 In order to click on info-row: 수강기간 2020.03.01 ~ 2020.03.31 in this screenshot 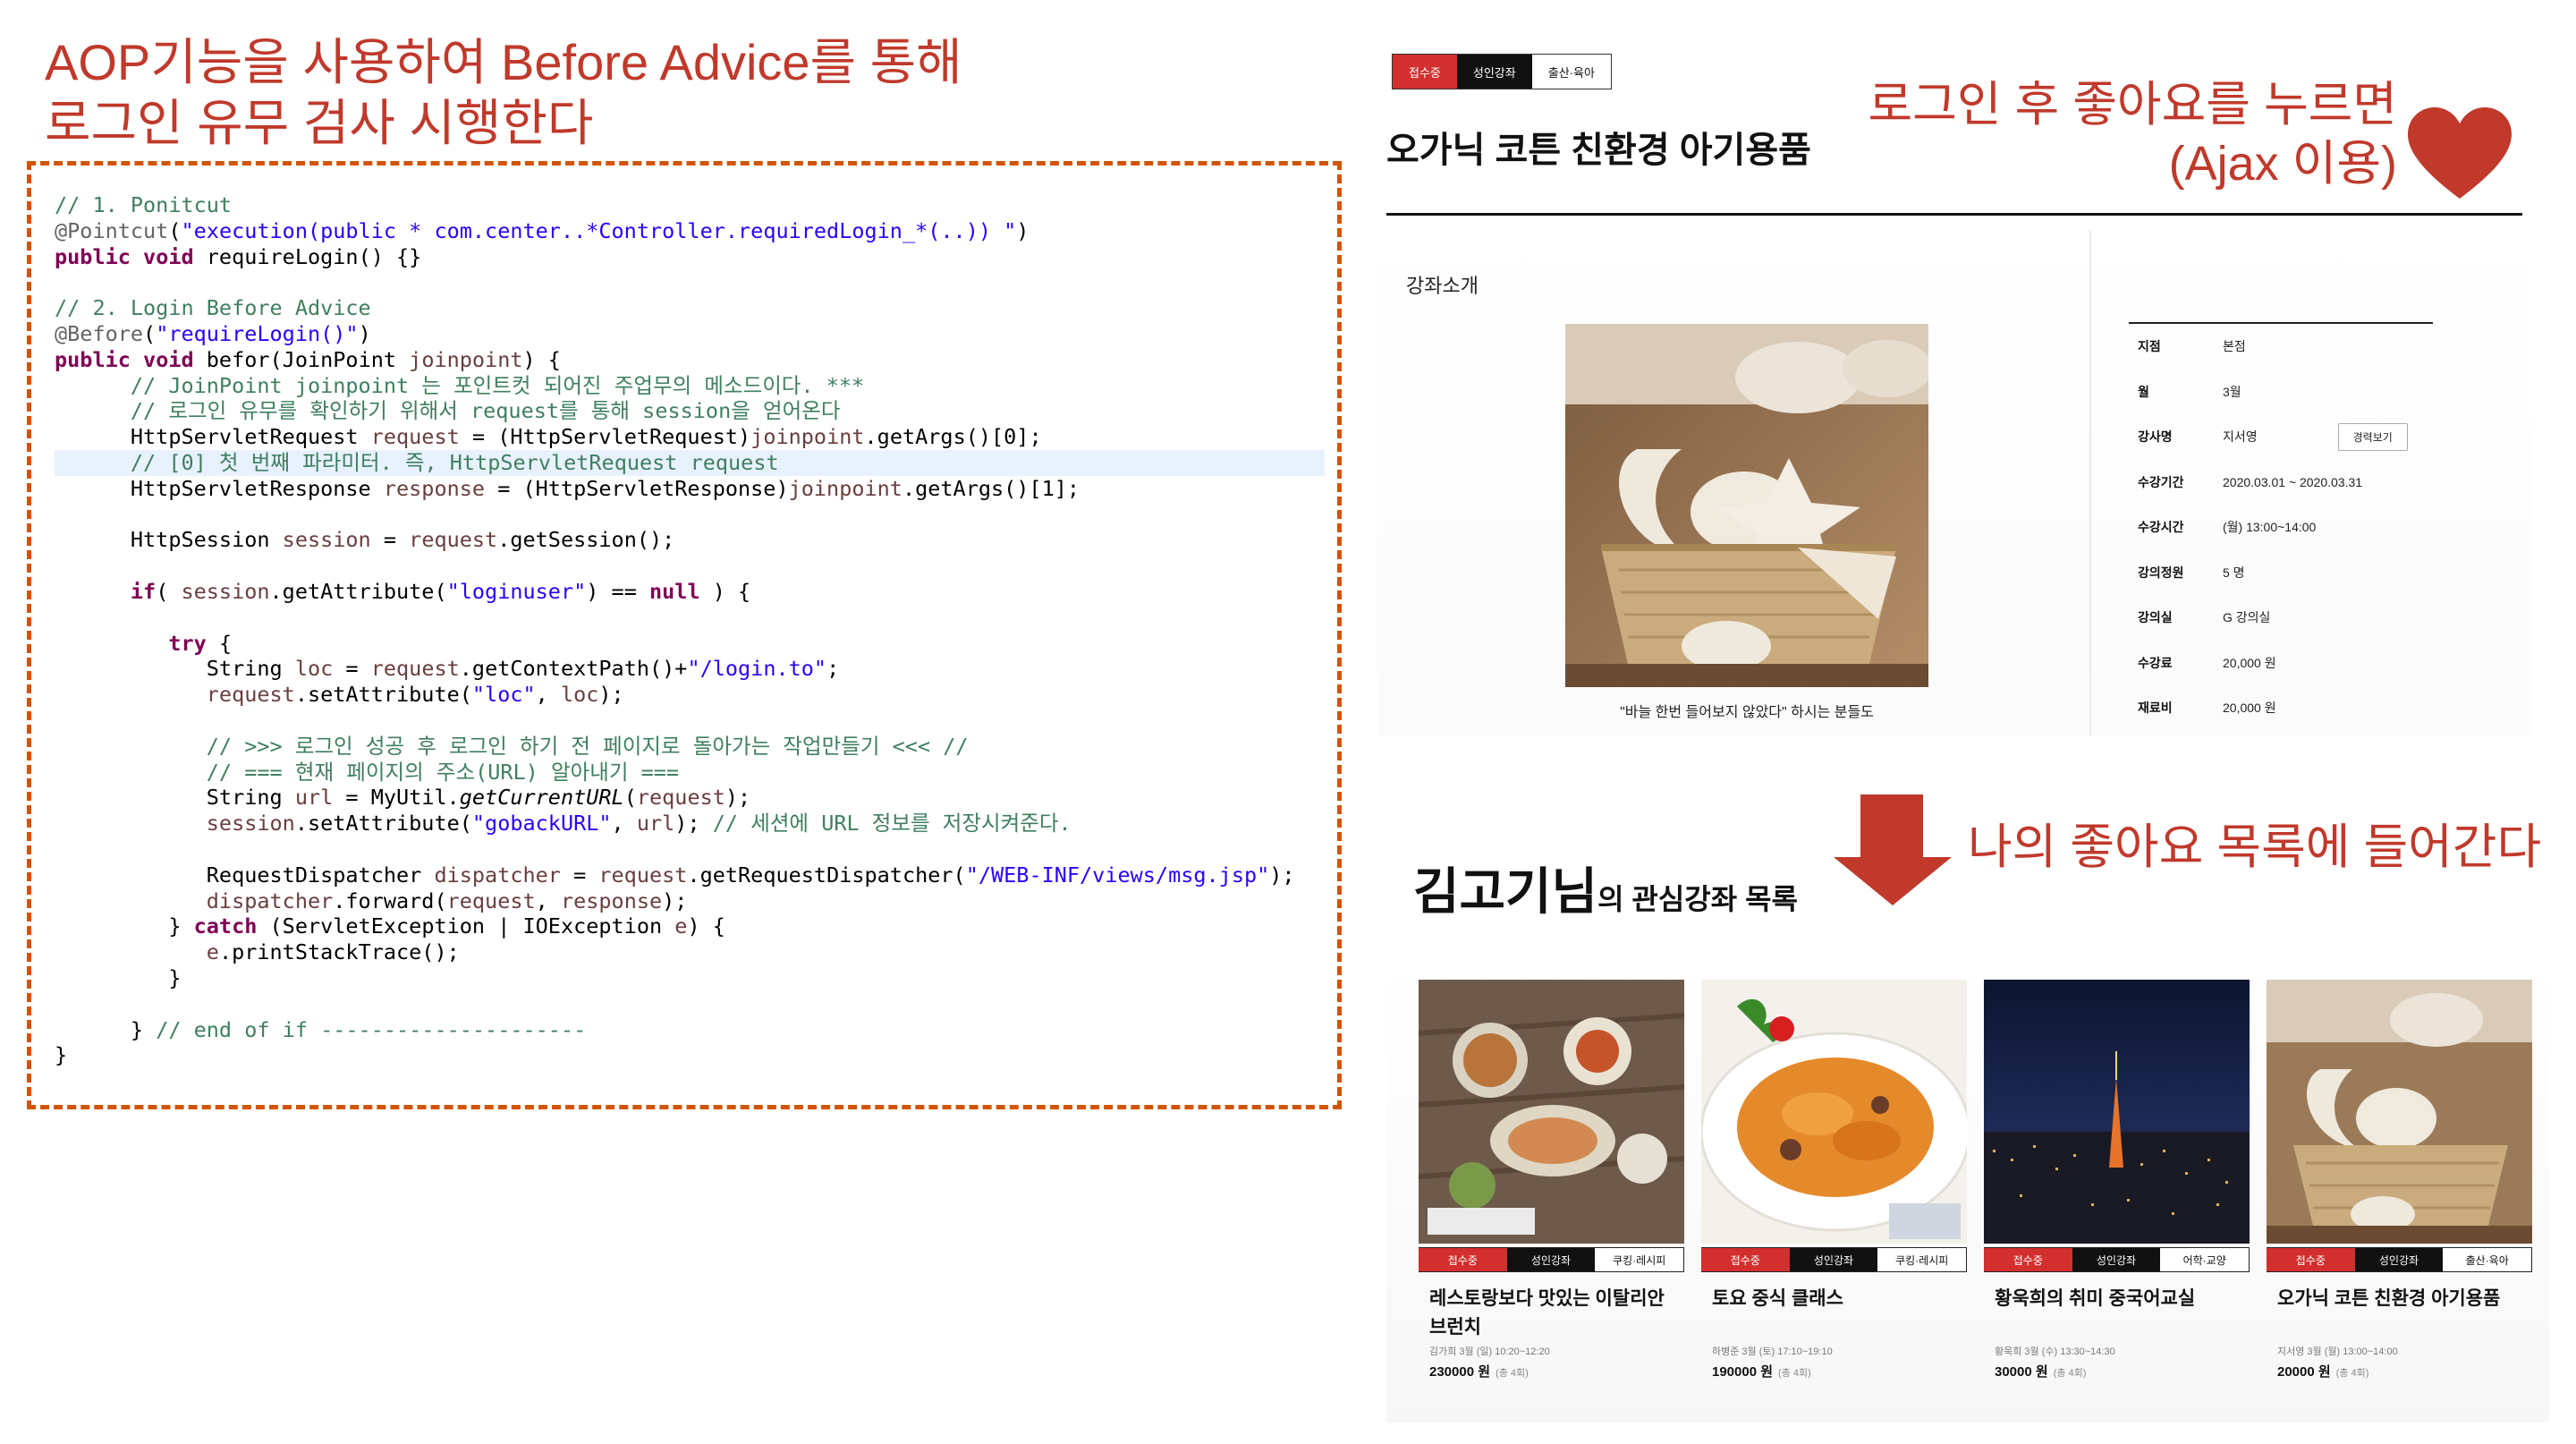, I will do `click(2281, 483)`.